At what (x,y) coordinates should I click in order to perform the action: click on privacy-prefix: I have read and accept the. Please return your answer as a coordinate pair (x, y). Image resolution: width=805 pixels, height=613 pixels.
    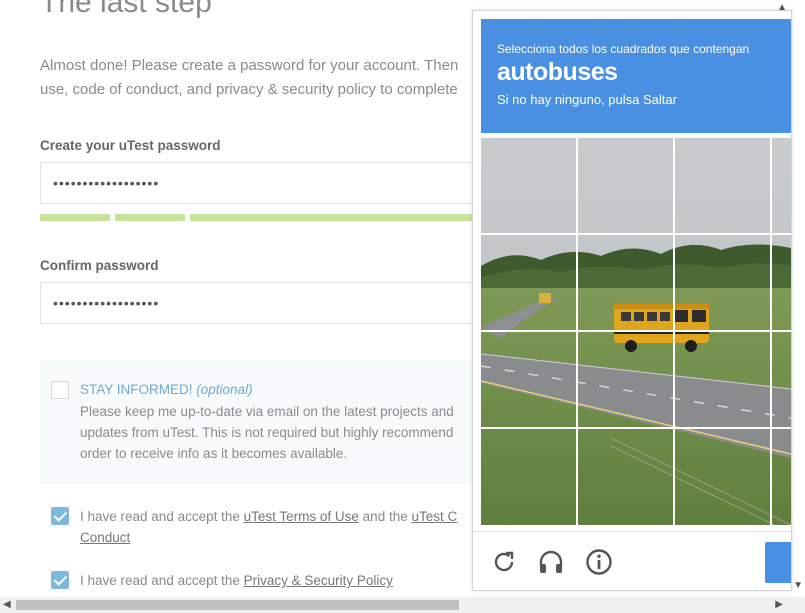
    Looking at the image, I should click on (162, 580).